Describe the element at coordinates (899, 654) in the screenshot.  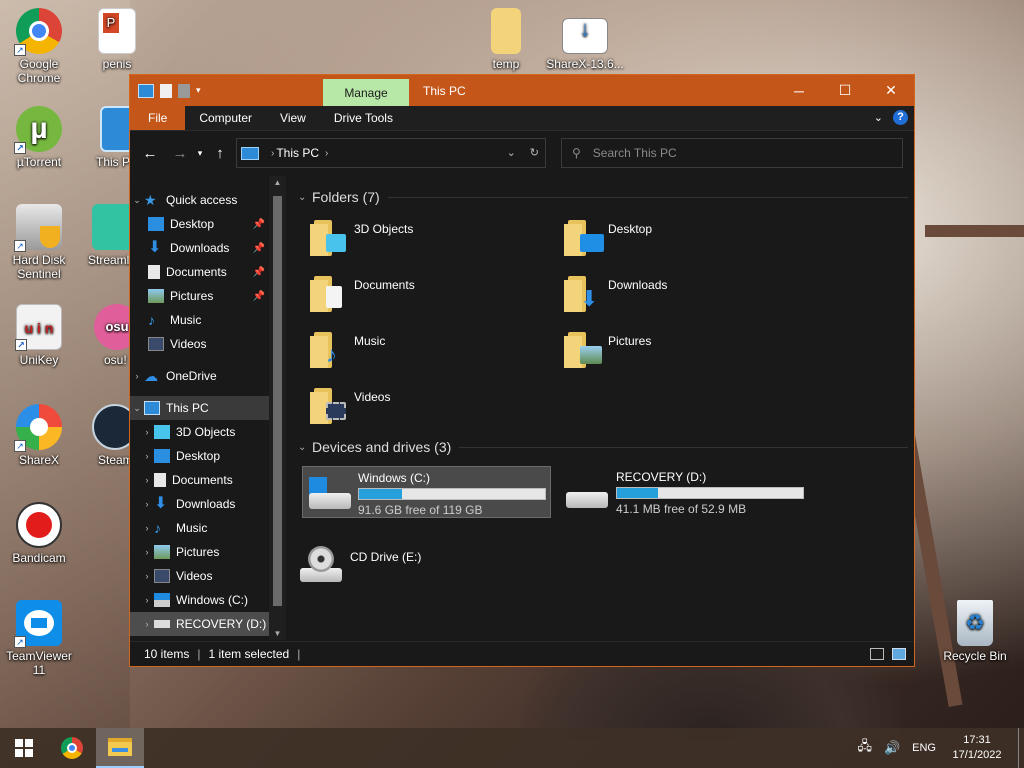
I see `large-icons-view-icon` at that location.